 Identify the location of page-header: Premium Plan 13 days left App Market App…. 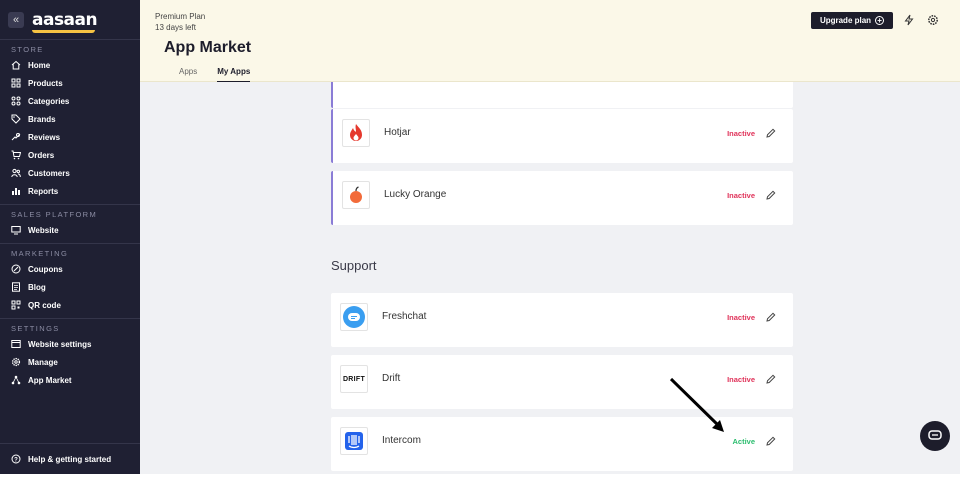
(550, 41).